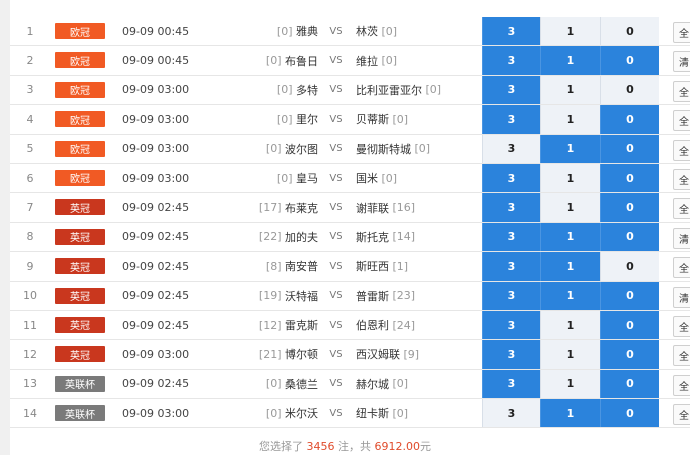 The height and width of the screenshot is (455, 690). What do you see at coordinates (367, 179) in the screenshot?
I see `away-team-name: 国米` at bounding box center [367, 179].